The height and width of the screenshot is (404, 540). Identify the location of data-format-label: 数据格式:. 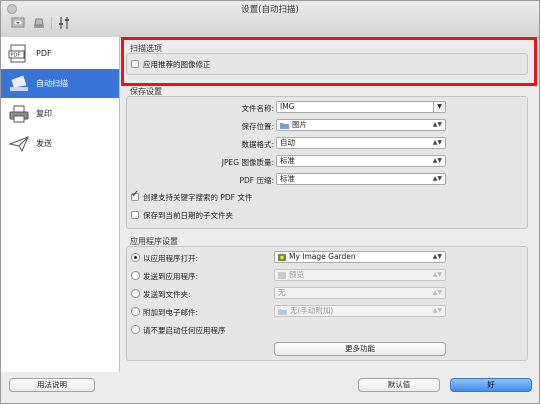
(257, 144).